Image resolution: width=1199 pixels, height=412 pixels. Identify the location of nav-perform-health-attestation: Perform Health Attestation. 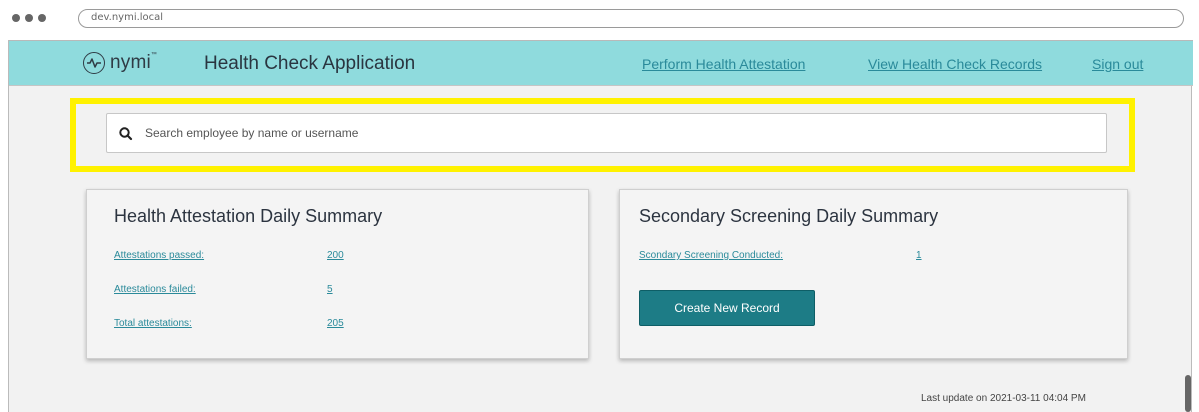
(723, 64).